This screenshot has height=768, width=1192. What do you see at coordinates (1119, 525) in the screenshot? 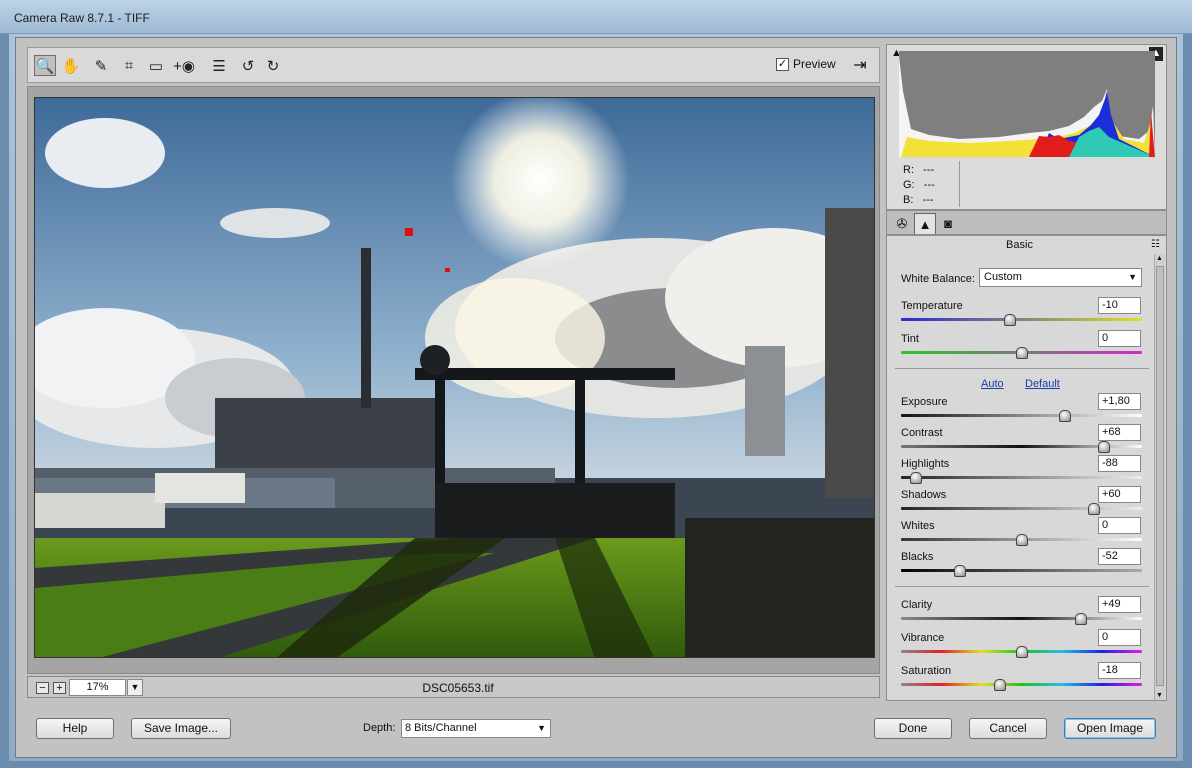
I see `whites-field: 0` at bounding box center [1119, 525].